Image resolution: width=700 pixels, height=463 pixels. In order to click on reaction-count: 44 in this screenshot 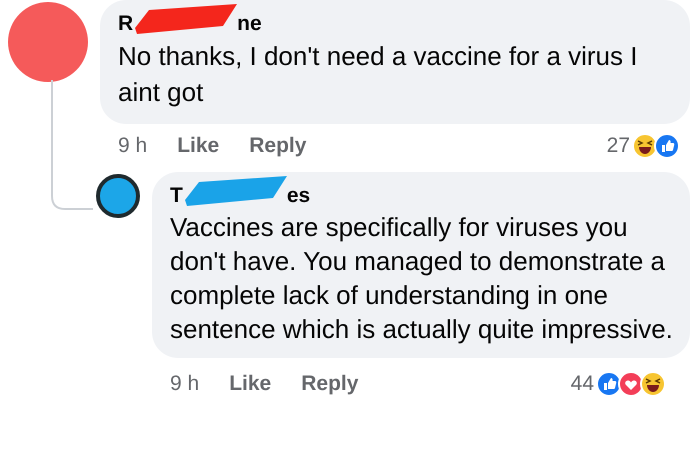, I will do `click(582, 384)`.